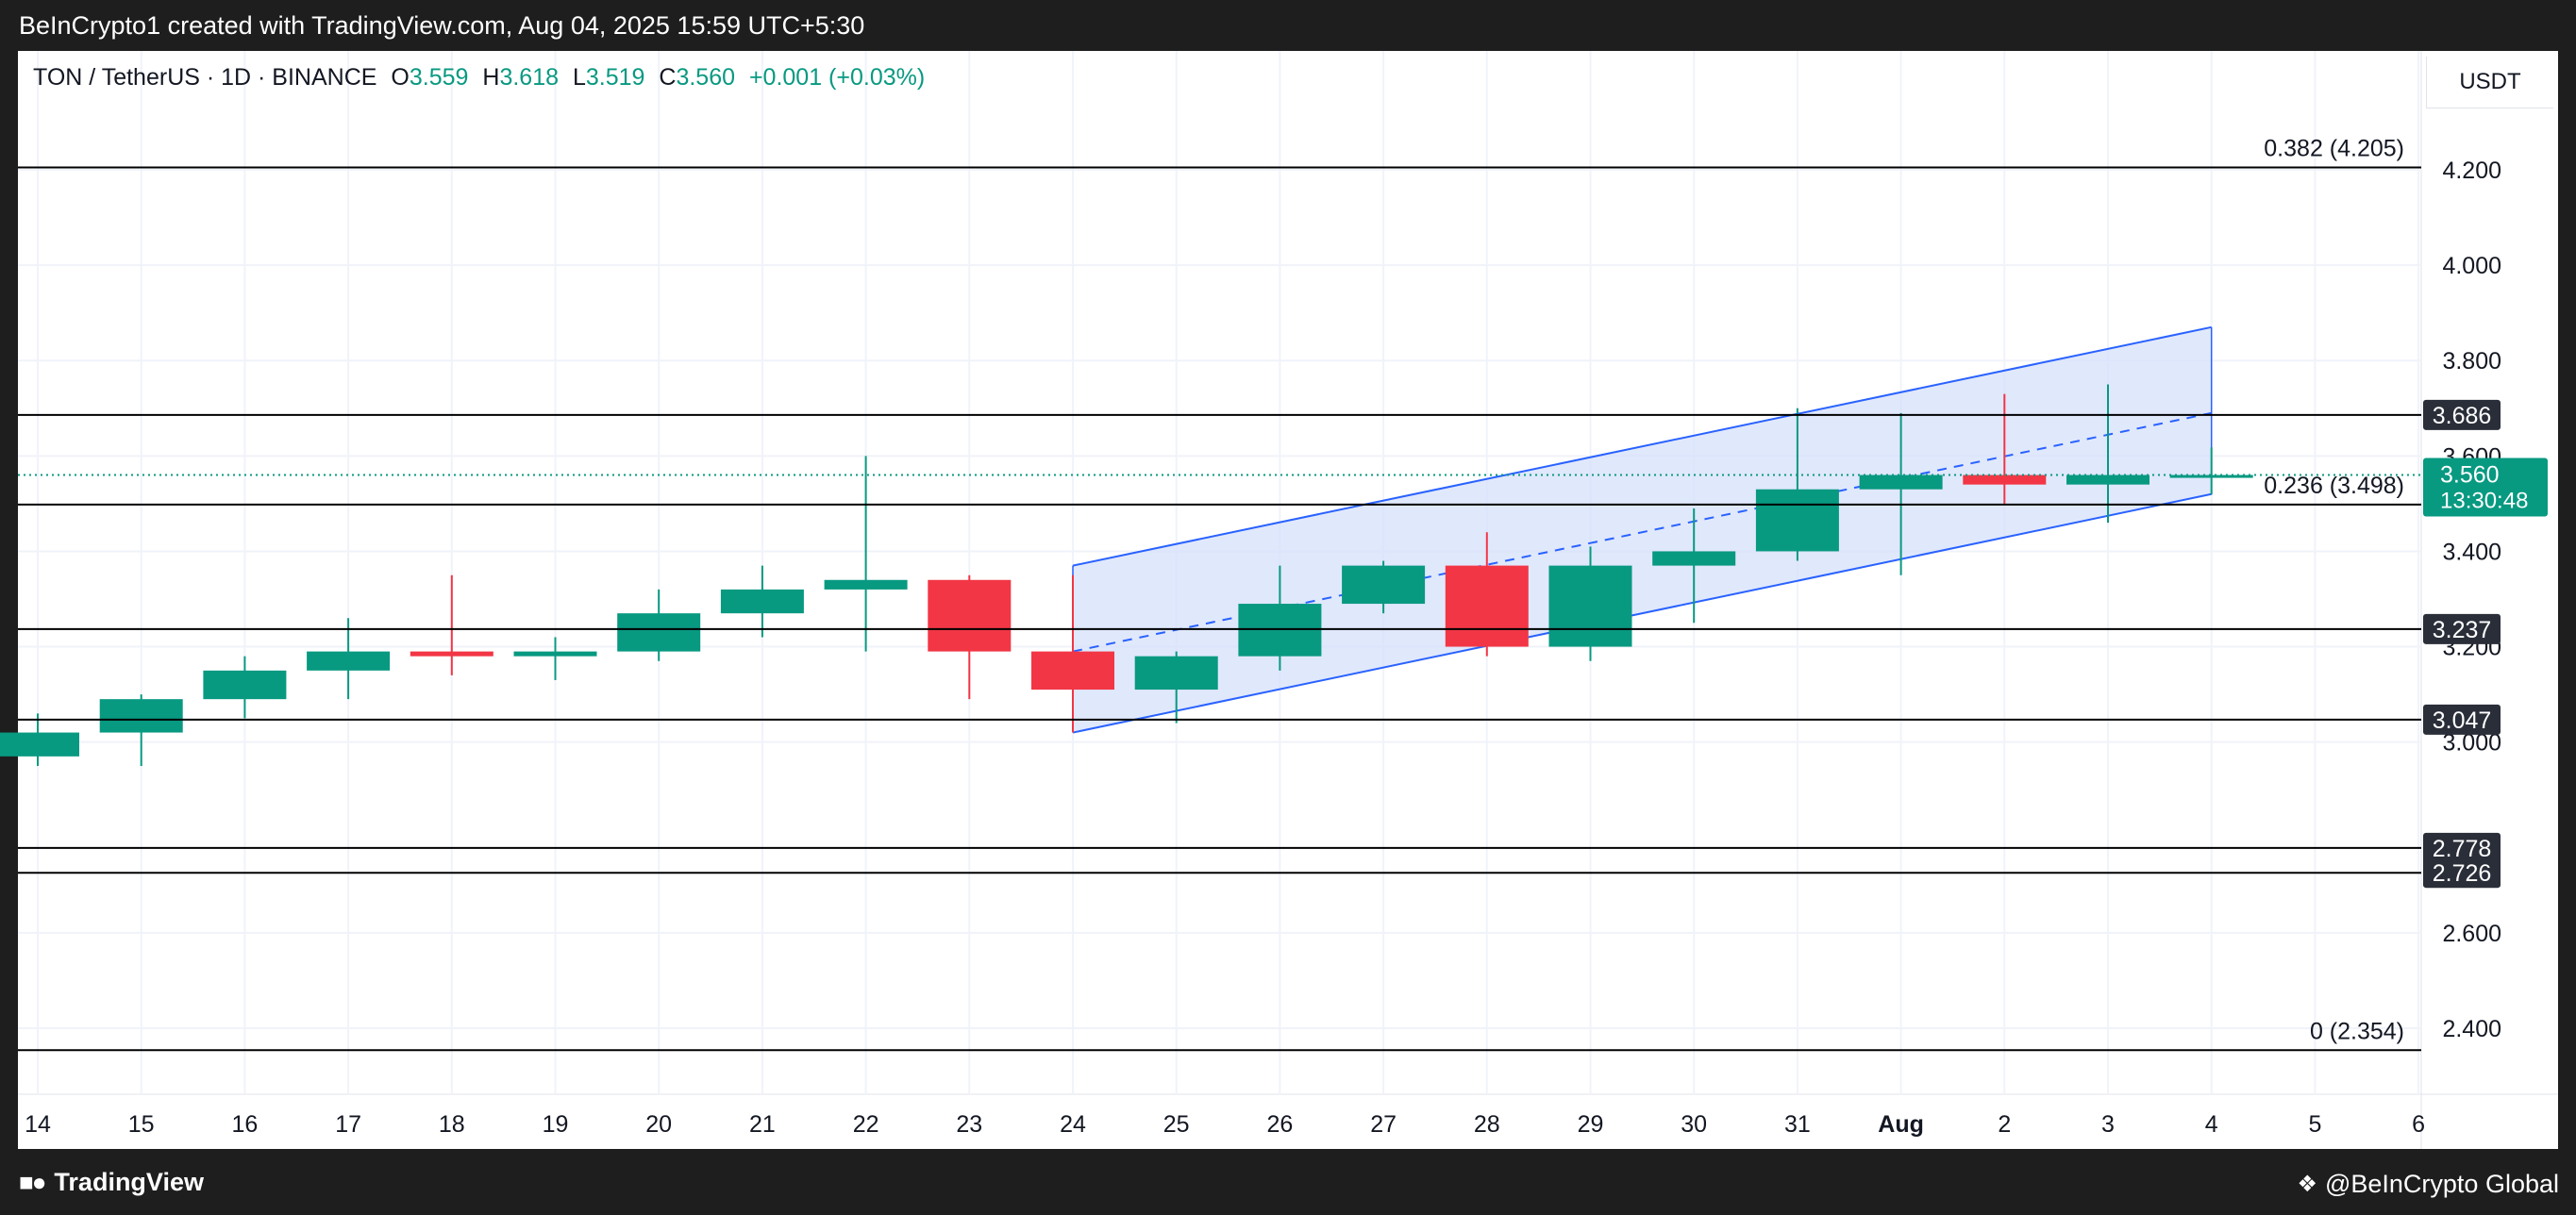 The height and width of the screenshot is (1215, 2576). What do you see at coordinates (837, 77) in the screenshot?
I see `change-value: +0.001 (+0.03%)` at bounding box center [837, 77].